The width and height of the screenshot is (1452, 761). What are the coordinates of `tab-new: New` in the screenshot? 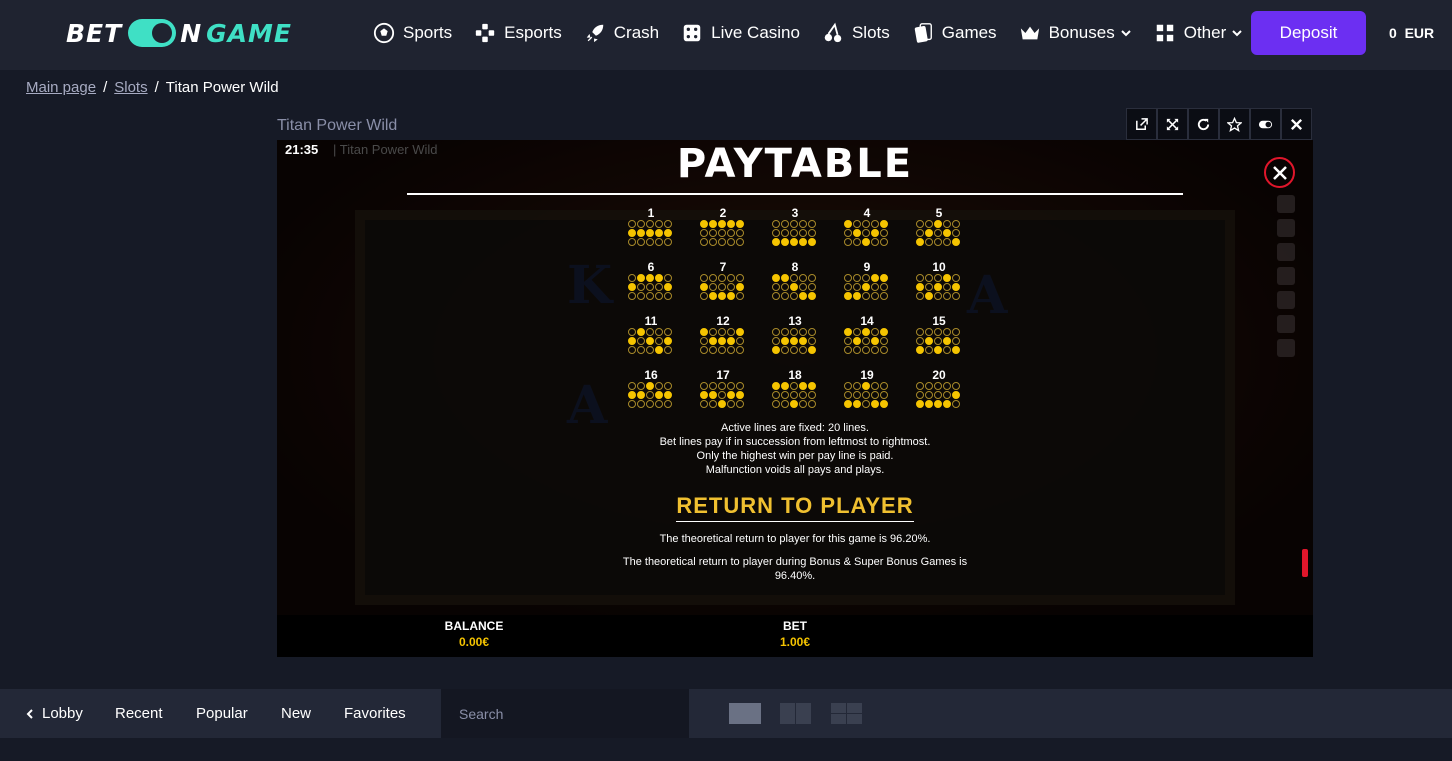 It's located at (296, 713).